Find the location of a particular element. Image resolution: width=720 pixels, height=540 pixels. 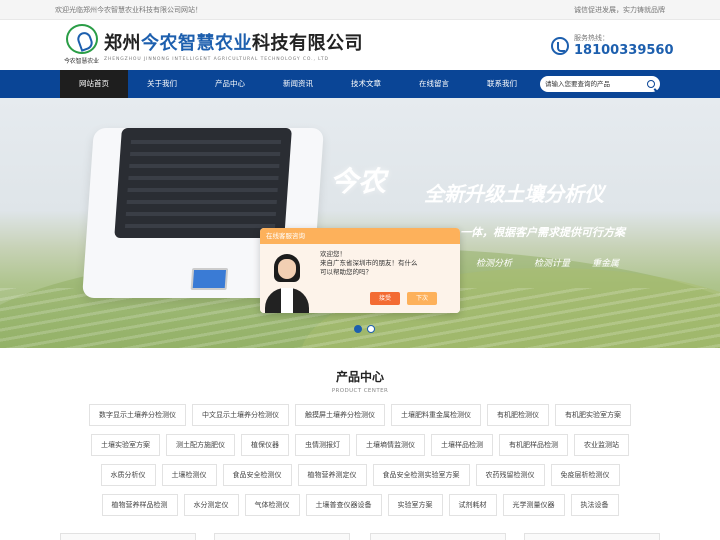

leaf-logo-icon is located at coordinates (82, 39).